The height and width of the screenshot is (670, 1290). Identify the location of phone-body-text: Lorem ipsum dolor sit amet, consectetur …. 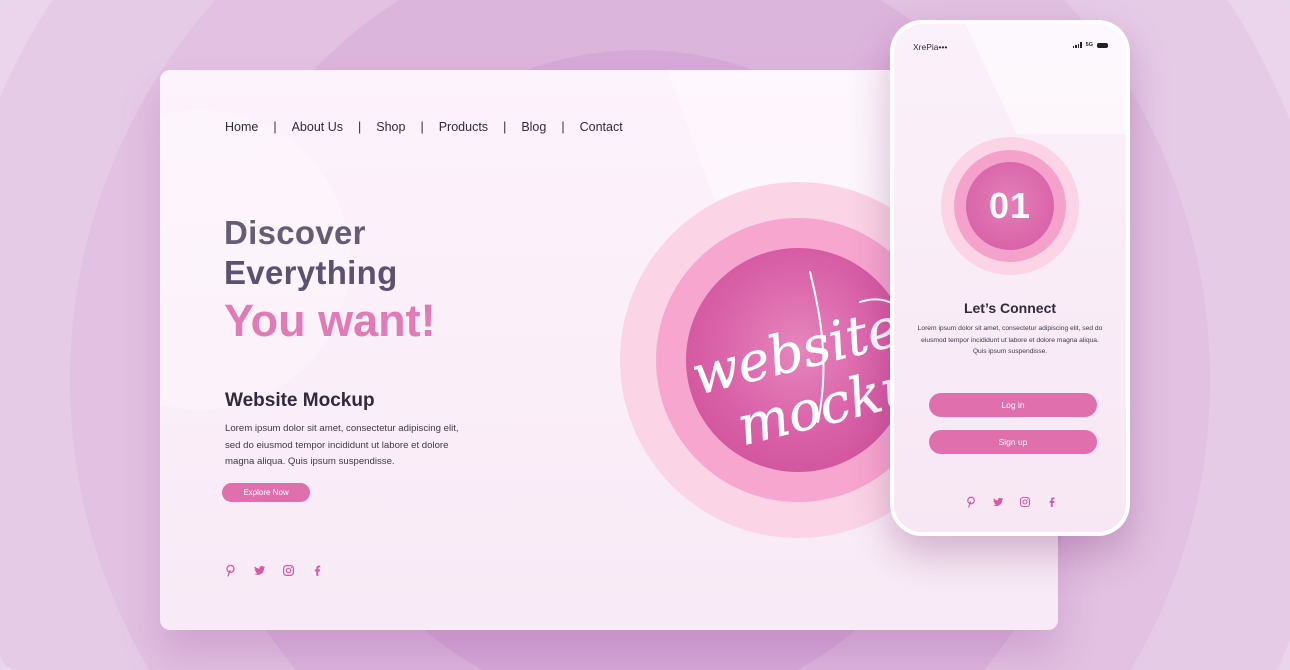
(1010, 340).